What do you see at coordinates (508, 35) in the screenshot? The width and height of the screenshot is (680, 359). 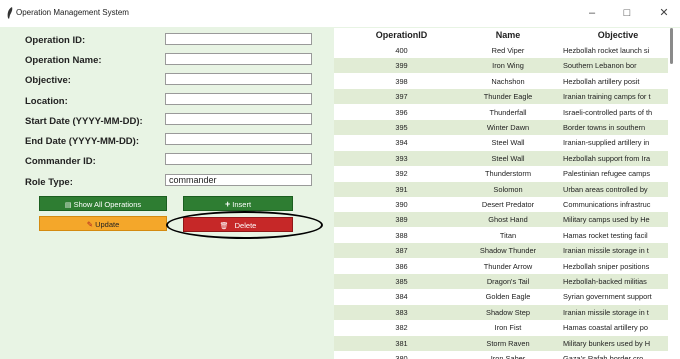 I see `column-header-name: Name` at bounding box center [508, 35].